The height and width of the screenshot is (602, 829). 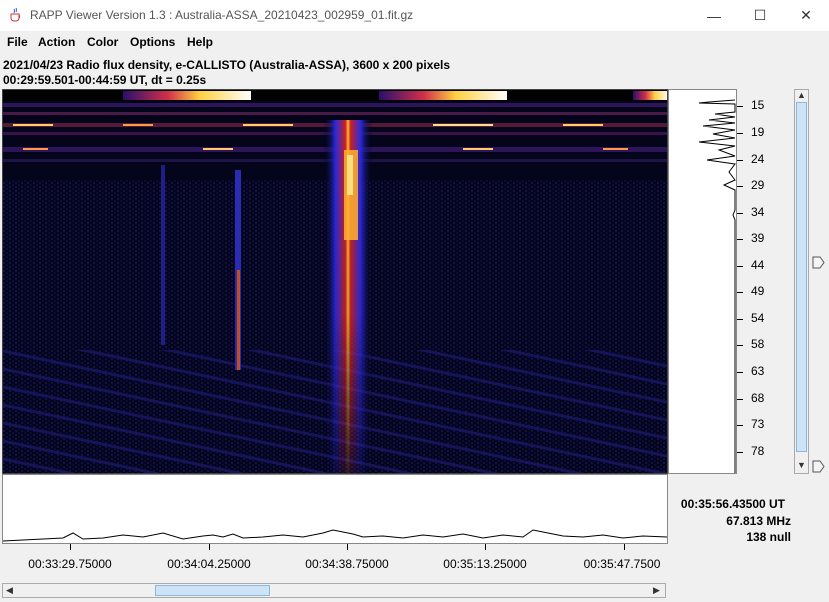 What do you see at coordinates (732, 504) in the screenshot?
I see `cursor-time-readout: 00:35:56.43500 UT` at bounding box center [732, 504].